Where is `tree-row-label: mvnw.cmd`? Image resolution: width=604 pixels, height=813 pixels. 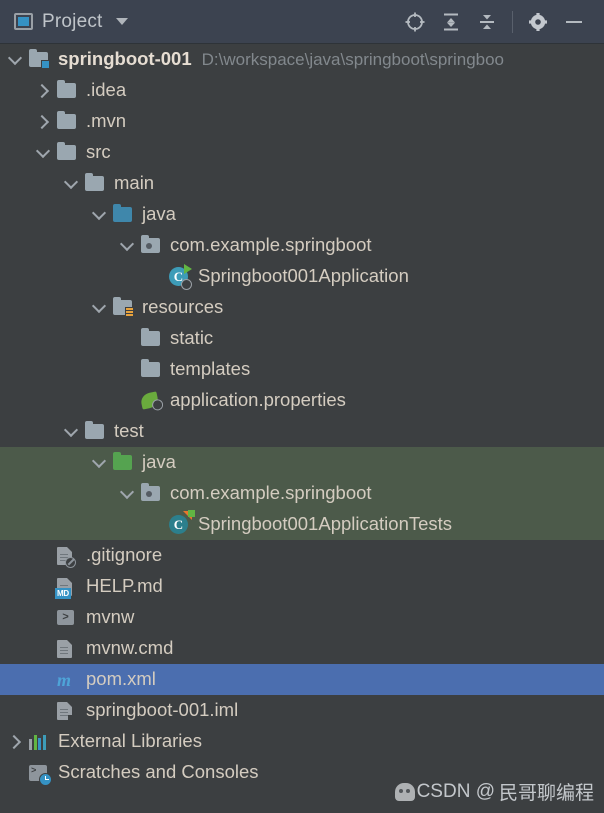
tree-row-label: mvnw.cmd is located at coordinates (130, 648).